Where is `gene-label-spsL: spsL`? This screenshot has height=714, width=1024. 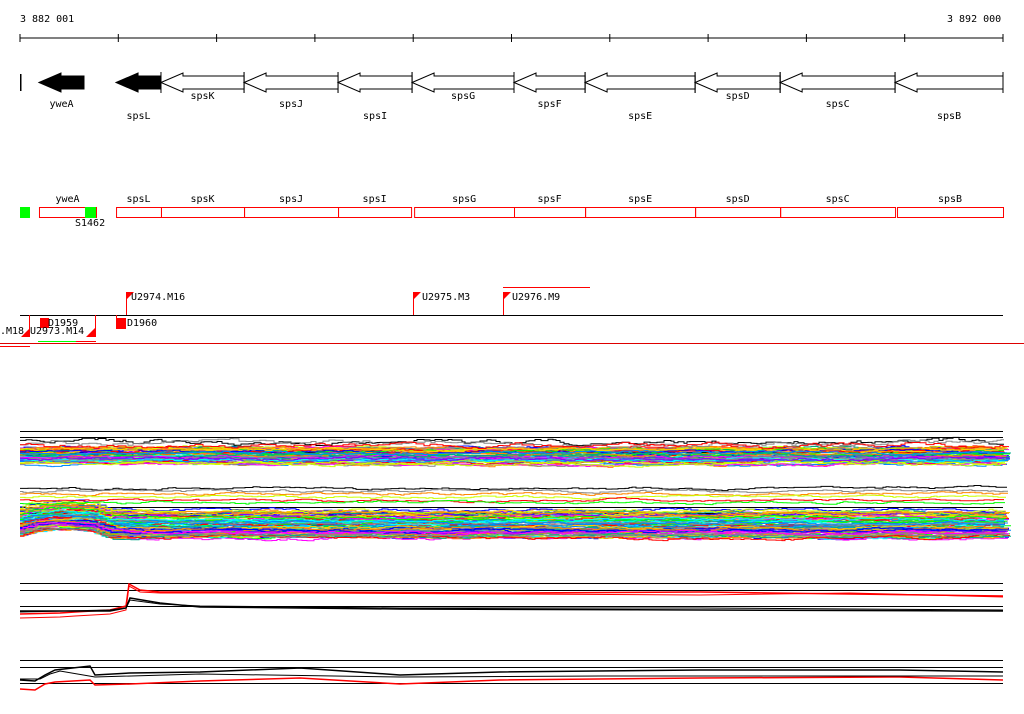 gene-label-spsL: spsL is located at coordinates (139, 116).